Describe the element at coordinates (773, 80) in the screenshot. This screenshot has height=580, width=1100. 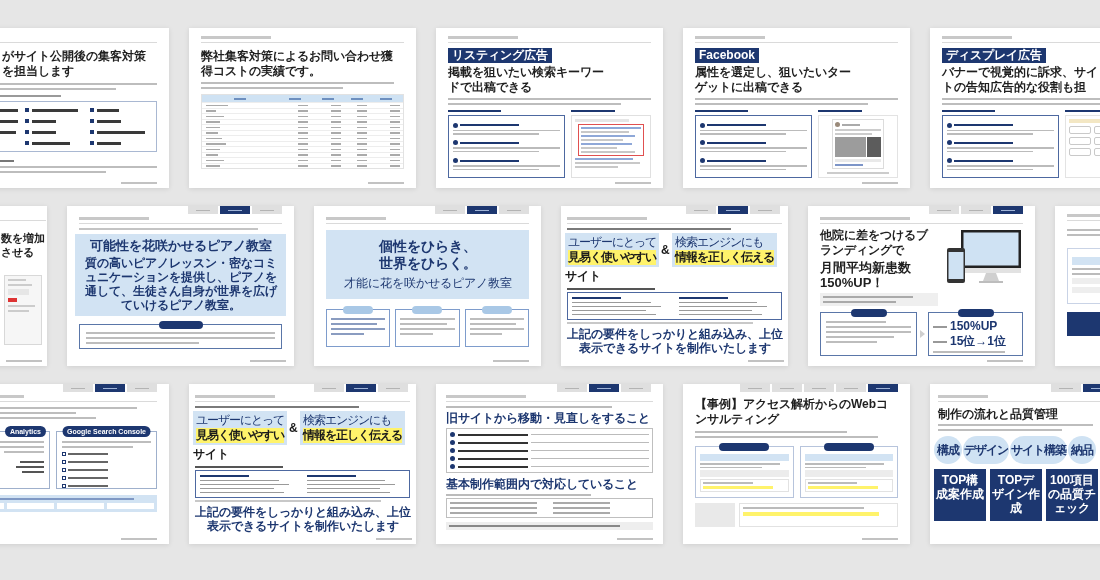
I see `slide-title: 属性を選定し、狙いたいターゲットに出稿できる` at that location.